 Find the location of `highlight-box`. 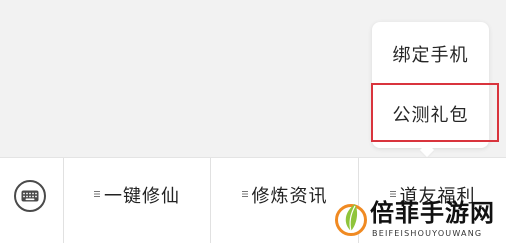

highlight-box is located at coordinates (435, 112).